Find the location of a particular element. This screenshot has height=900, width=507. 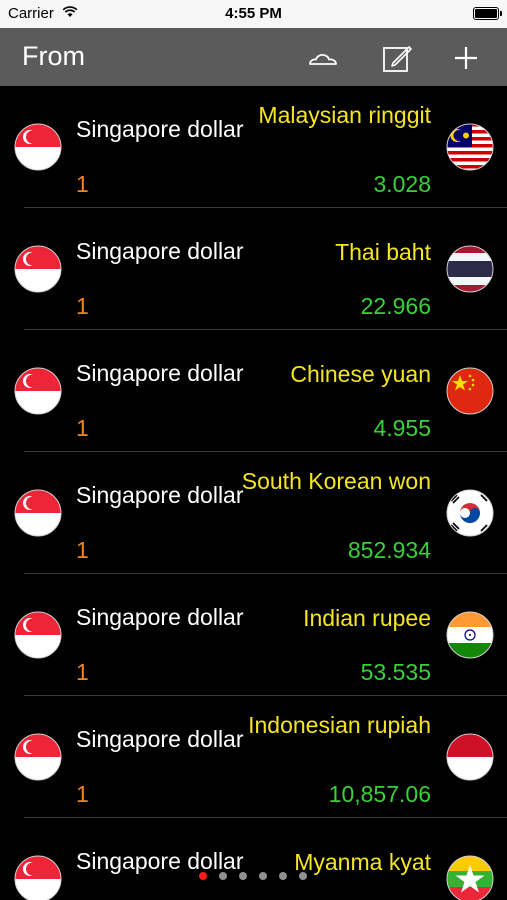

battery-tip is located at coordinates (501, 13).